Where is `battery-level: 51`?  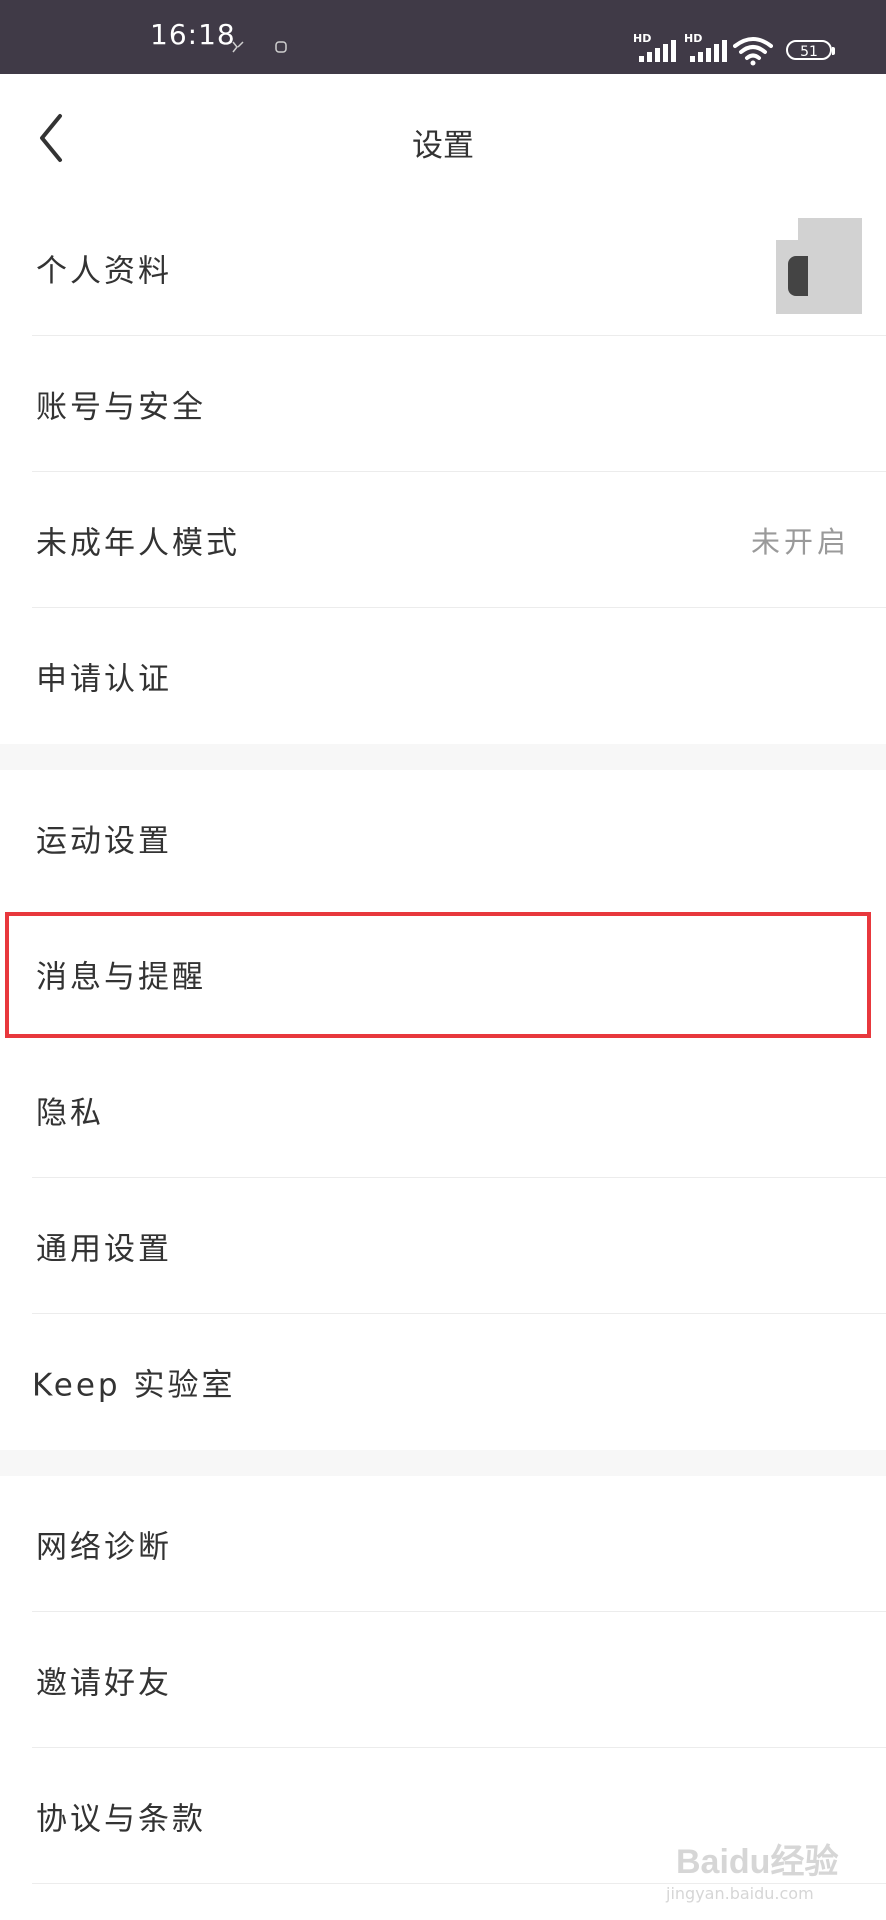
battery-level: 51 is located at coordinates (809, 52).